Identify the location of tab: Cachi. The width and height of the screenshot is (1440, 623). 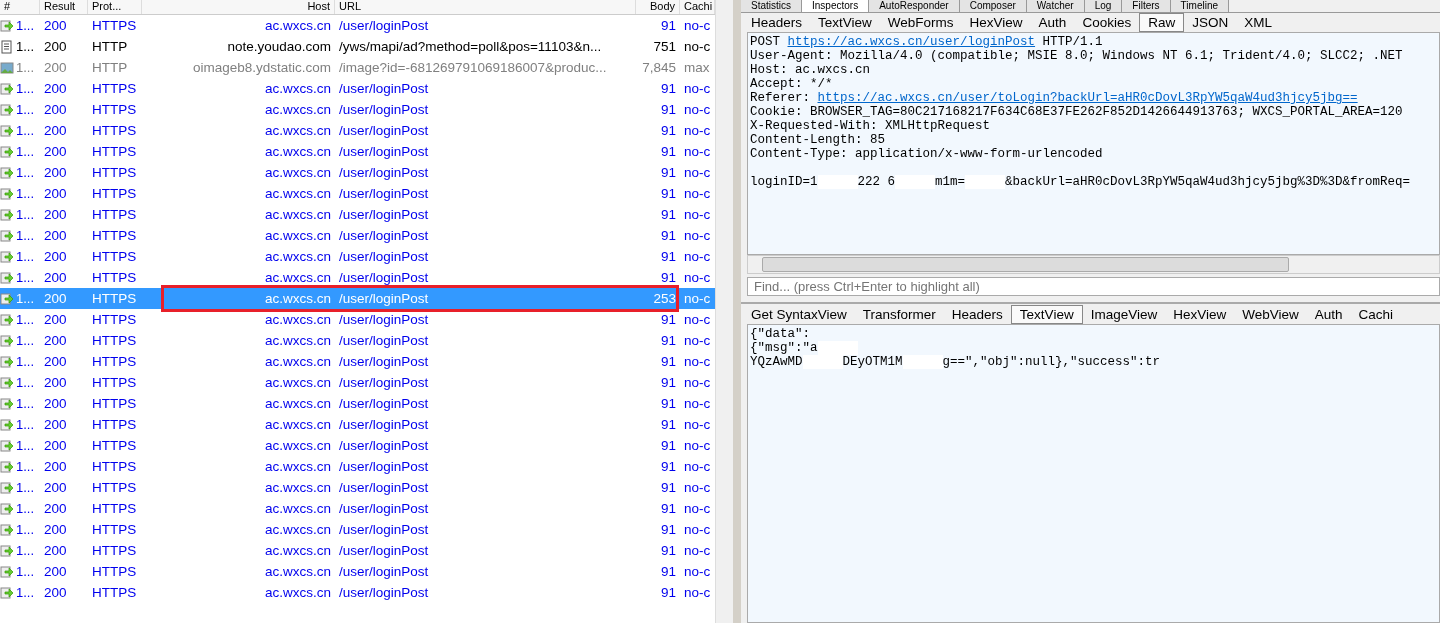
(1376, 314).